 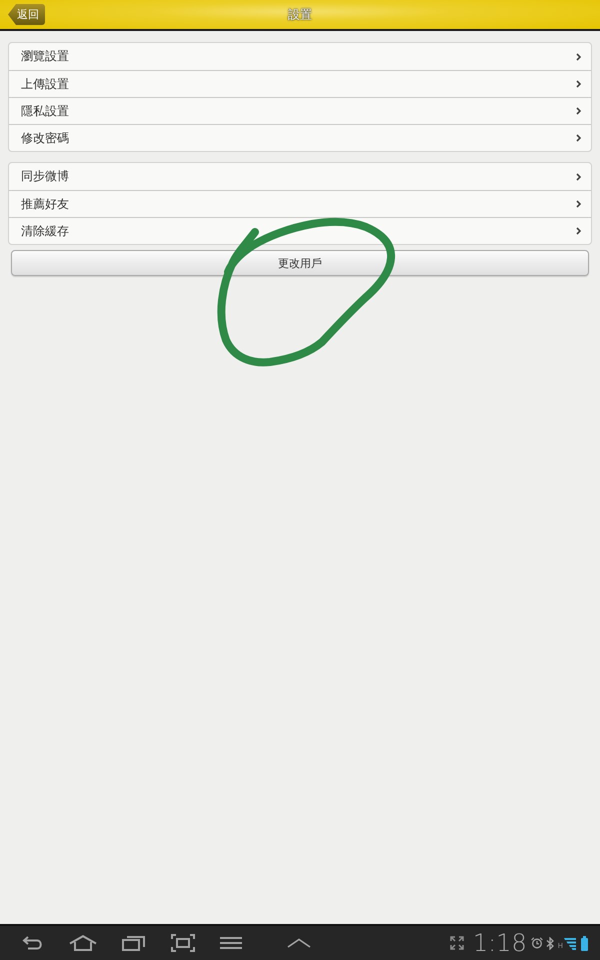 I want to click on home-icon, so click(x=83, y=943).